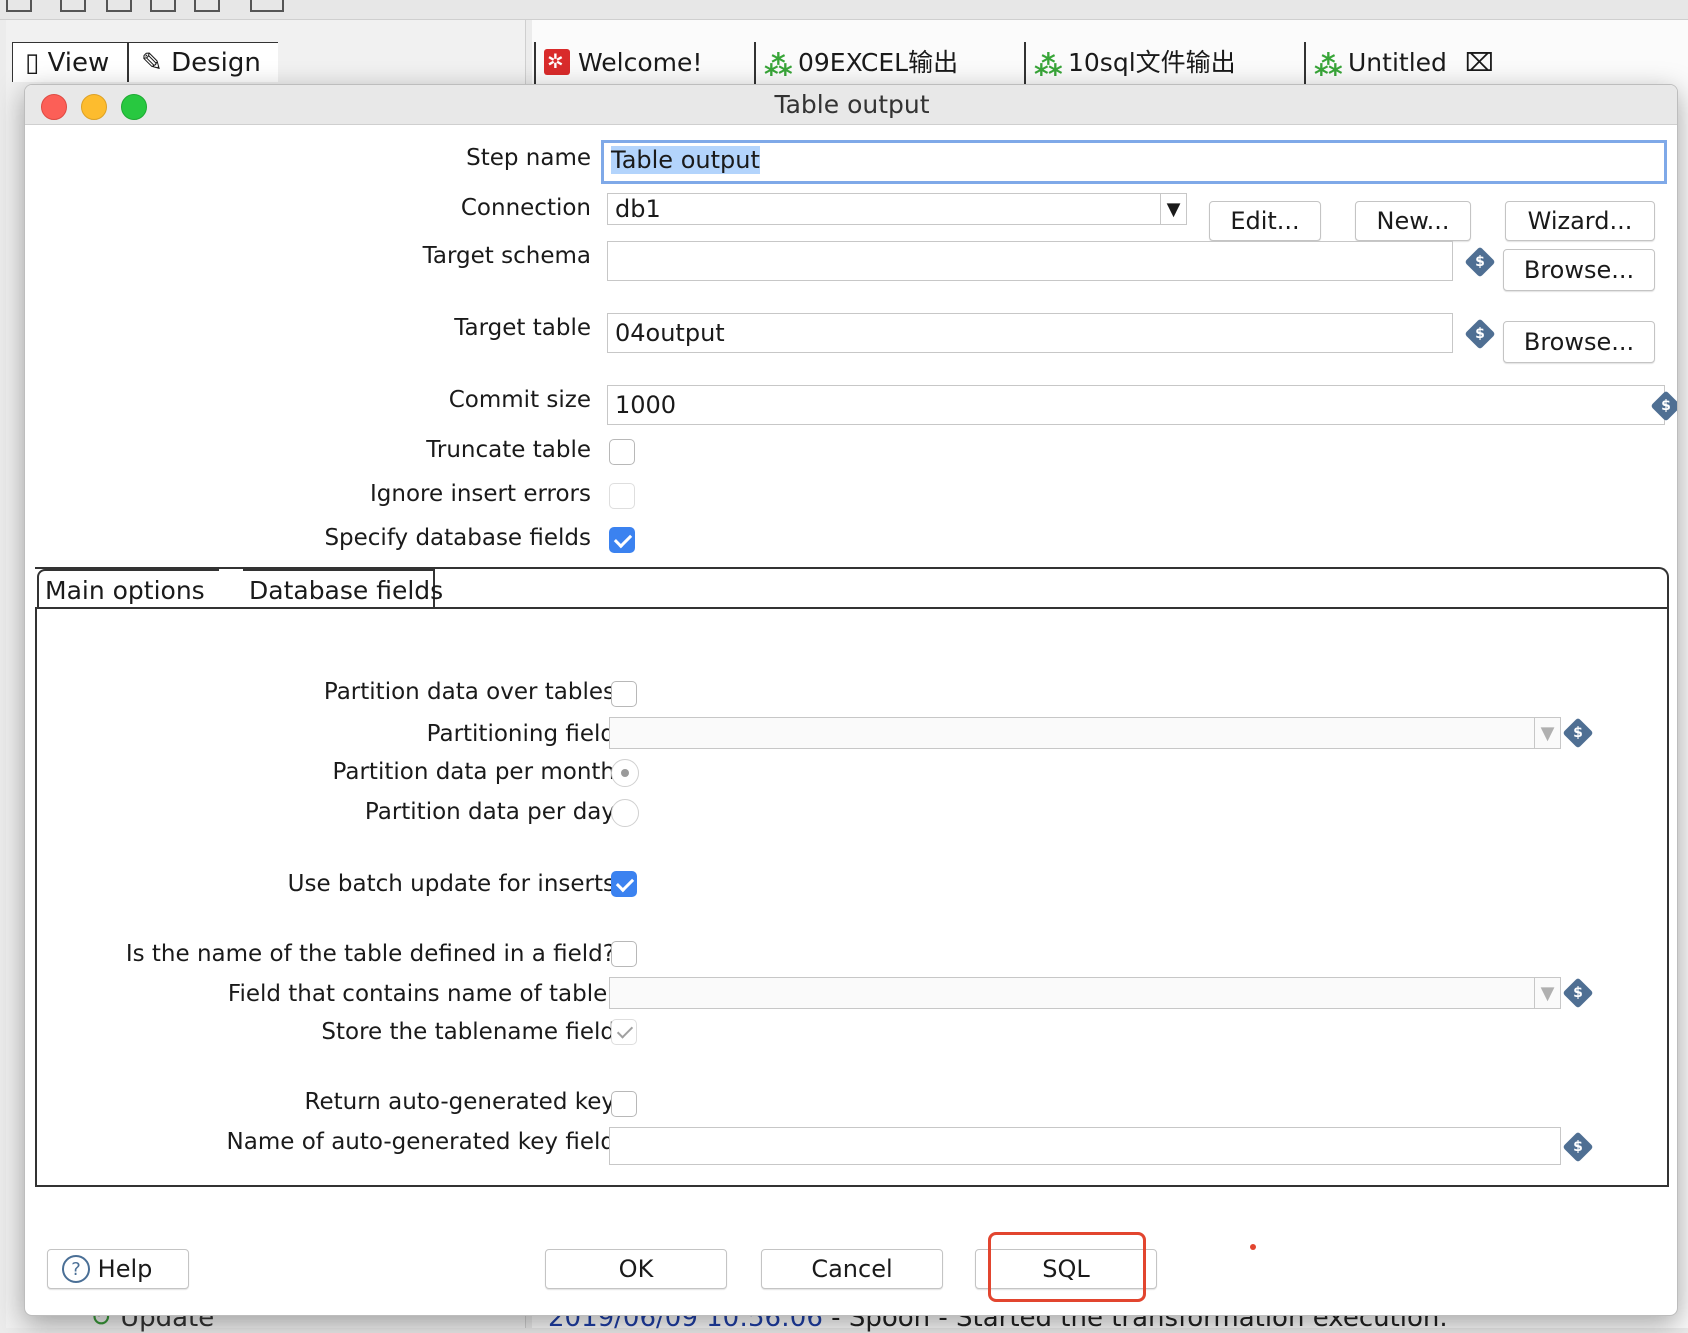 Image resolution: width=1688 pixels, height=1333 pixels. I want to click on dialog-title: Table output, so click(852, 104).